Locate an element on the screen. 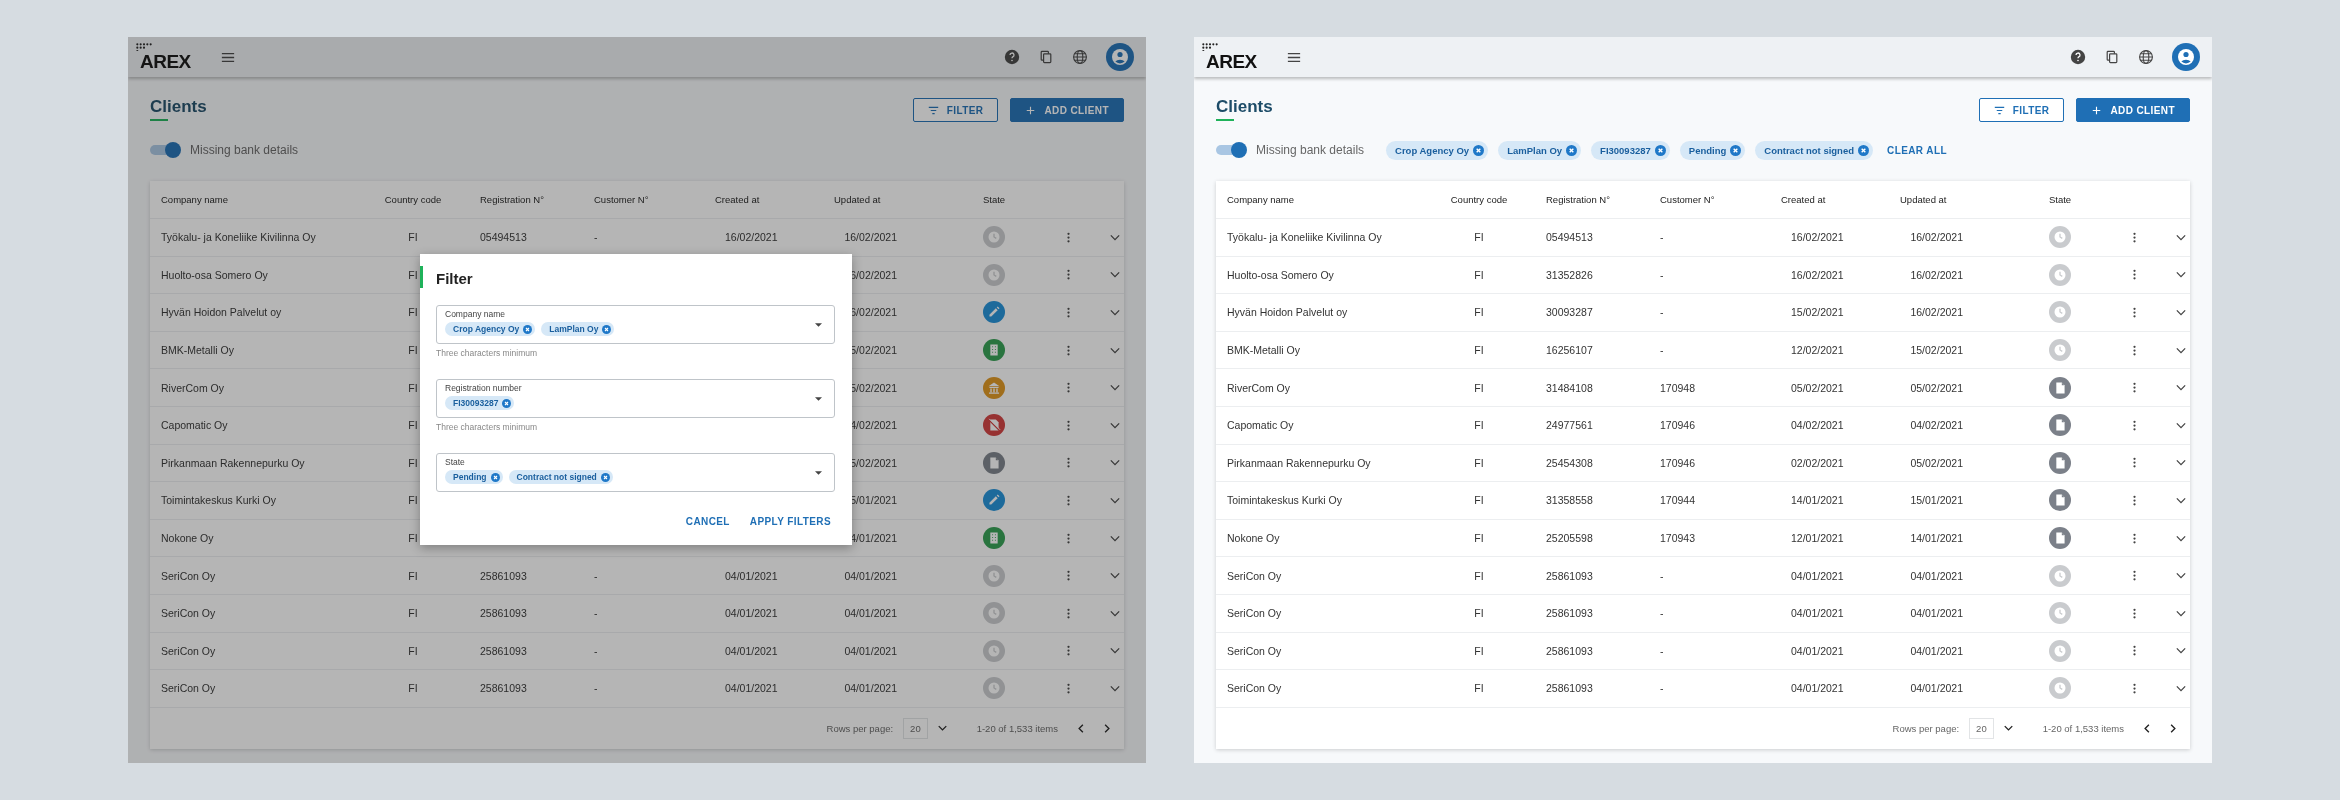  table-cell-text: Työkalu- ja Koneliike Kivilinna Oy is located at coordinates (1305, 237).